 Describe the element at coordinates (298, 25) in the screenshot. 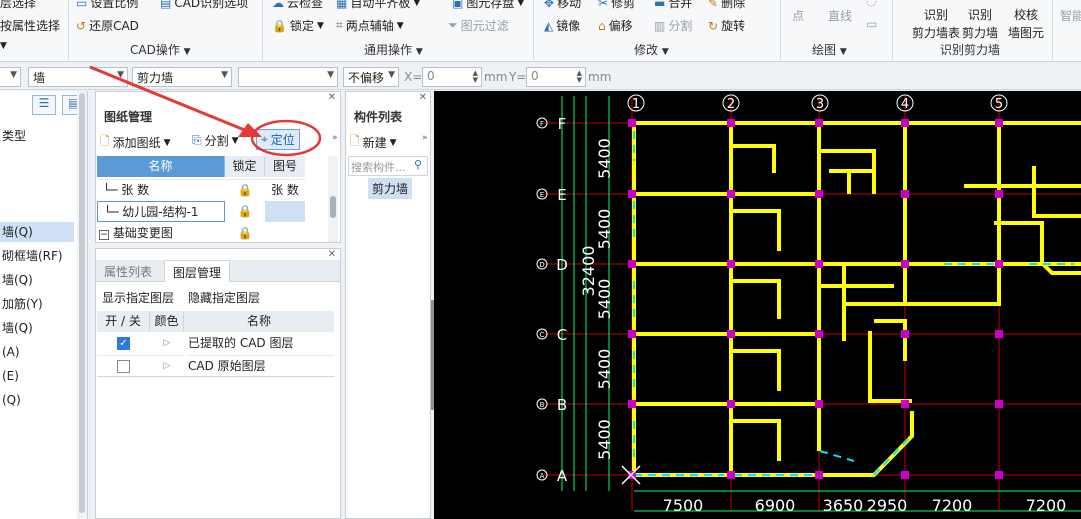

I see `lock-button: 🔒 锁定 ▼` at that location.